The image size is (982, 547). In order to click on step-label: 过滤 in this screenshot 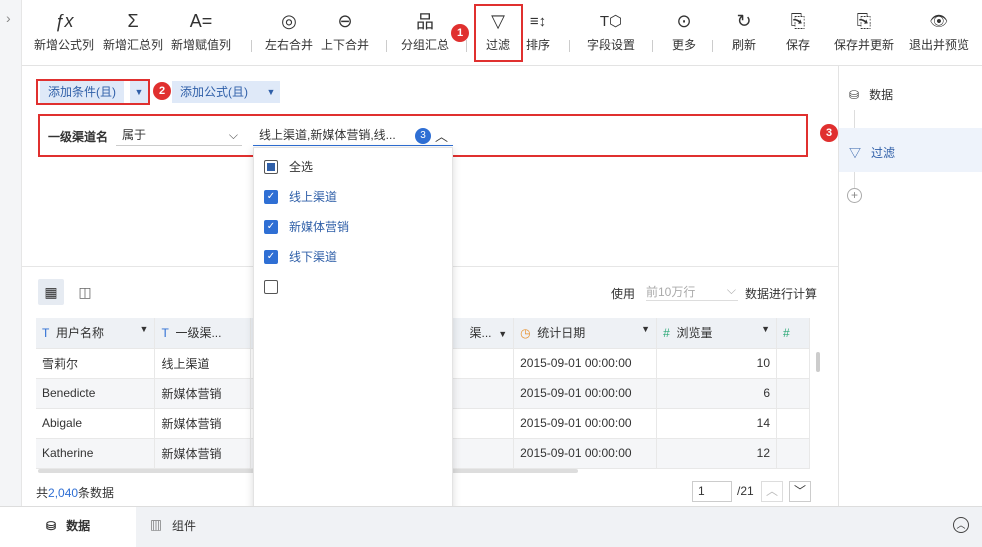, I will do `click(883, 153)`.